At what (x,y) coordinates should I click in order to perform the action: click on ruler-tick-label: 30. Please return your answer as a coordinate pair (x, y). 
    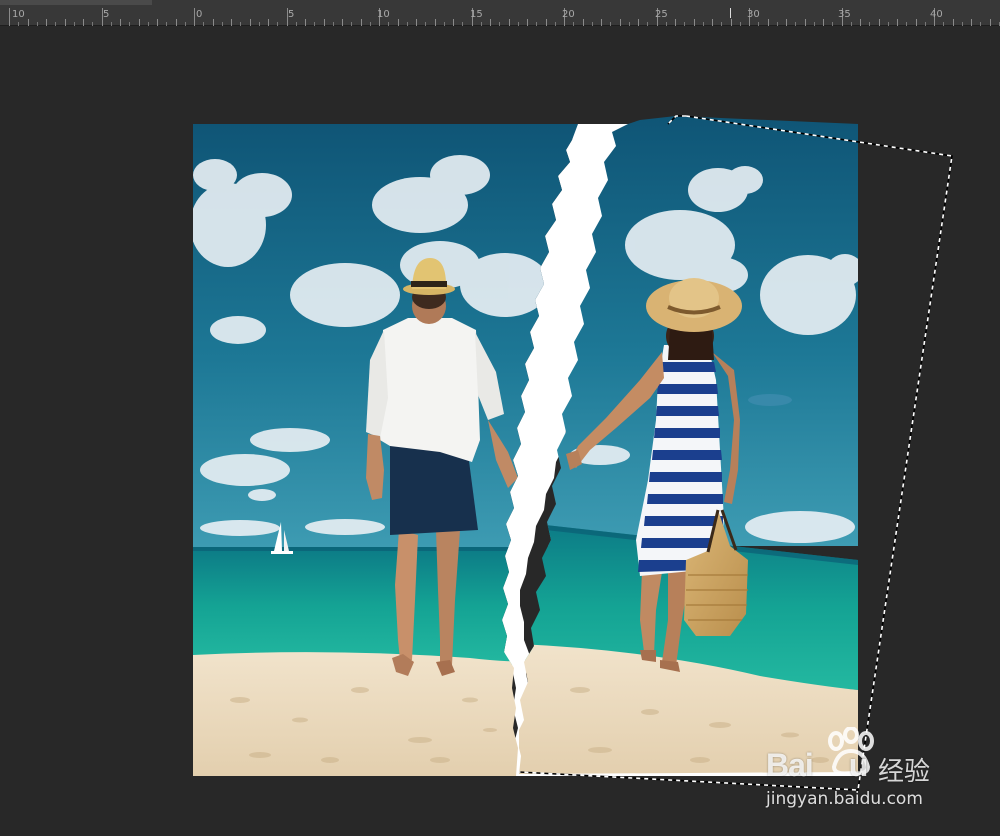
    Looking at the image, I should click on (753, 14).